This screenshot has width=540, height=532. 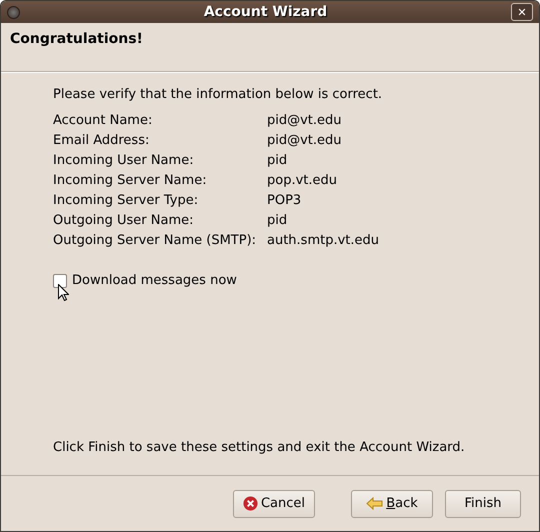 What do you see at coordinates (124, 220) in the screenshot?
I see `field-label: Outgoing User Name:` at bounding box center [124, 220].